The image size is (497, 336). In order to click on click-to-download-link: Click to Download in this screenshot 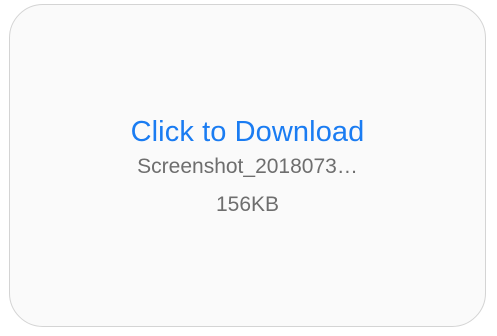, I will do `click(248, 132)`.